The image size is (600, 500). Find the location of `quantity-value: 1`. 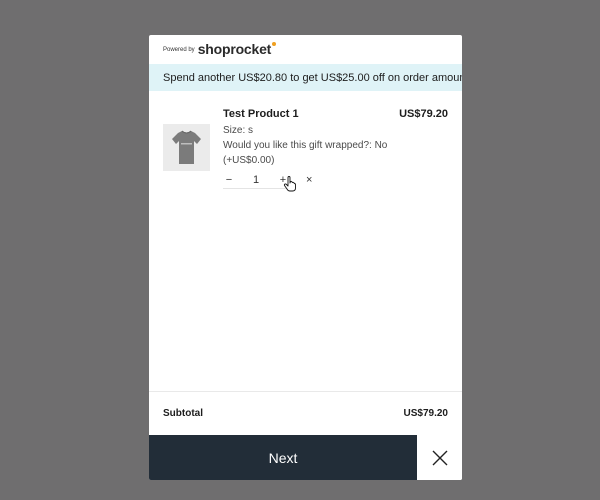

quantity-value: 1 is located at coordinates (256, 180).